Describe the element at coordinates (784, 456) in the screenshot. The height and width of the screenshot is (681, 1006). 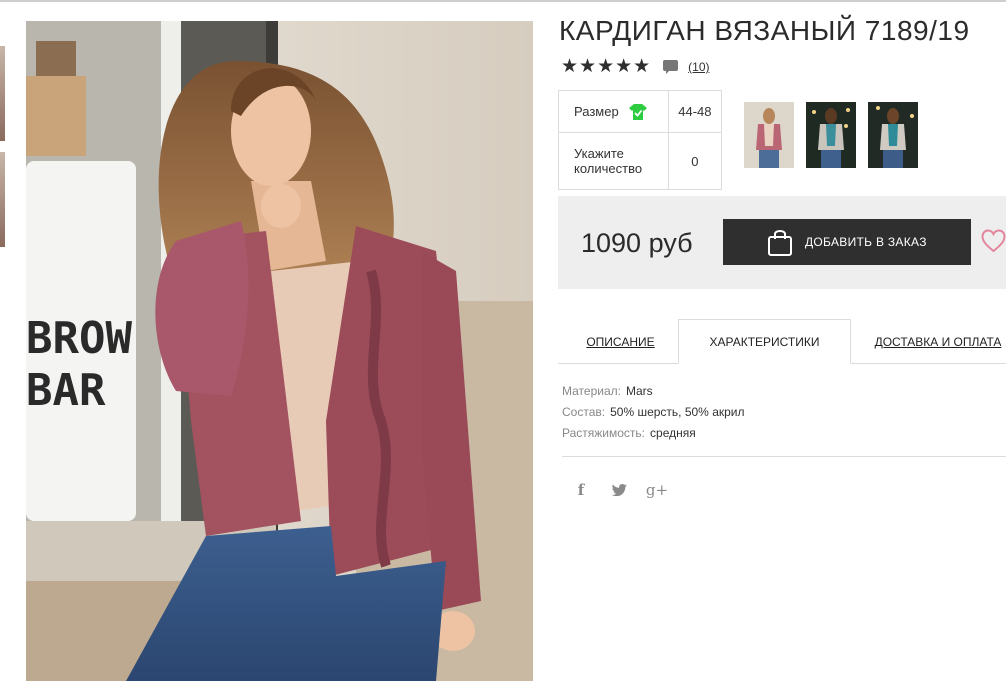
I see `divider` at that location.